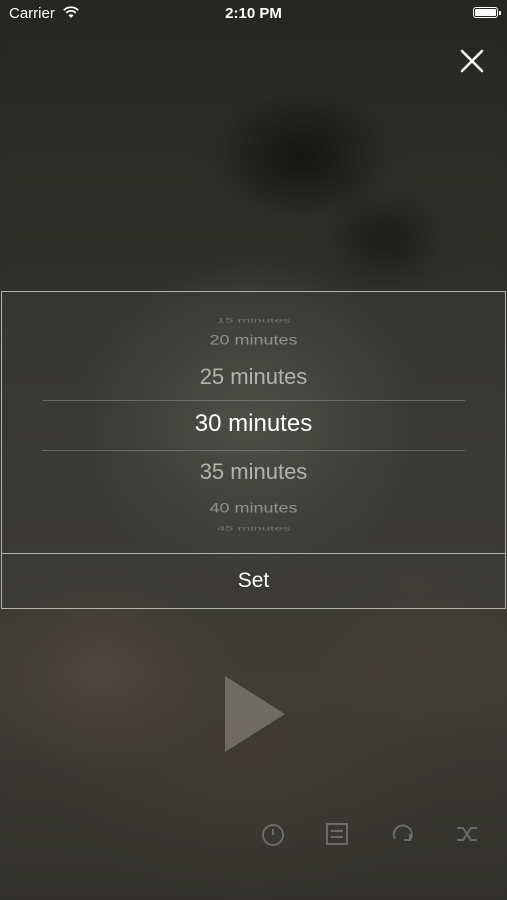  What do you see at coordinates (253, 529) in the screenshot?
I see `picker-option: 45 minutes` at bounding box center [253, 529].